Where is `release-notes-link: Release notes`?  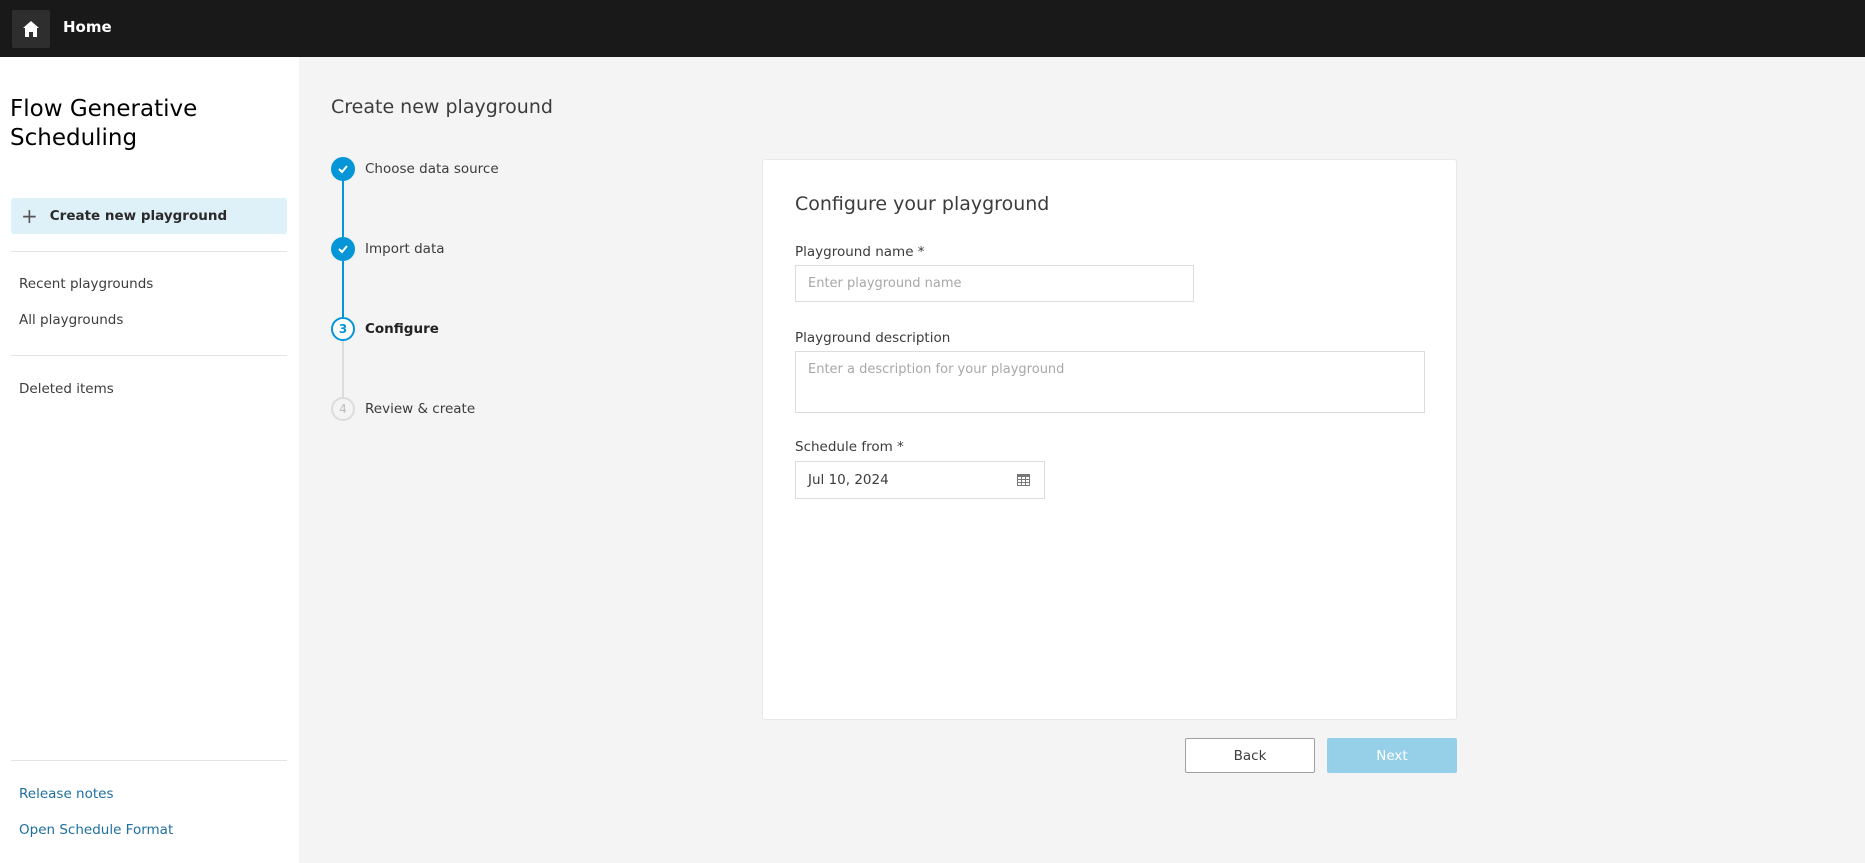
release-notes-link: Release notes is located at coordinates (66, 794).